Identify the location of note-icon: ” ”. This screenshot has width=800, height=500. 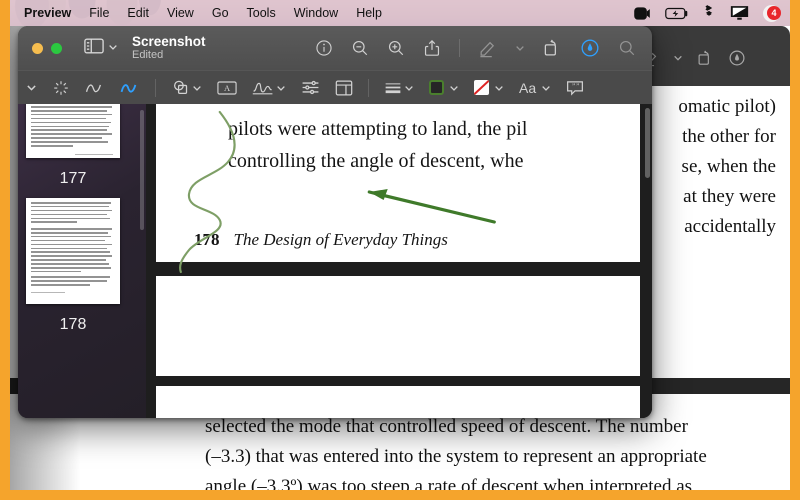
(575, 88).